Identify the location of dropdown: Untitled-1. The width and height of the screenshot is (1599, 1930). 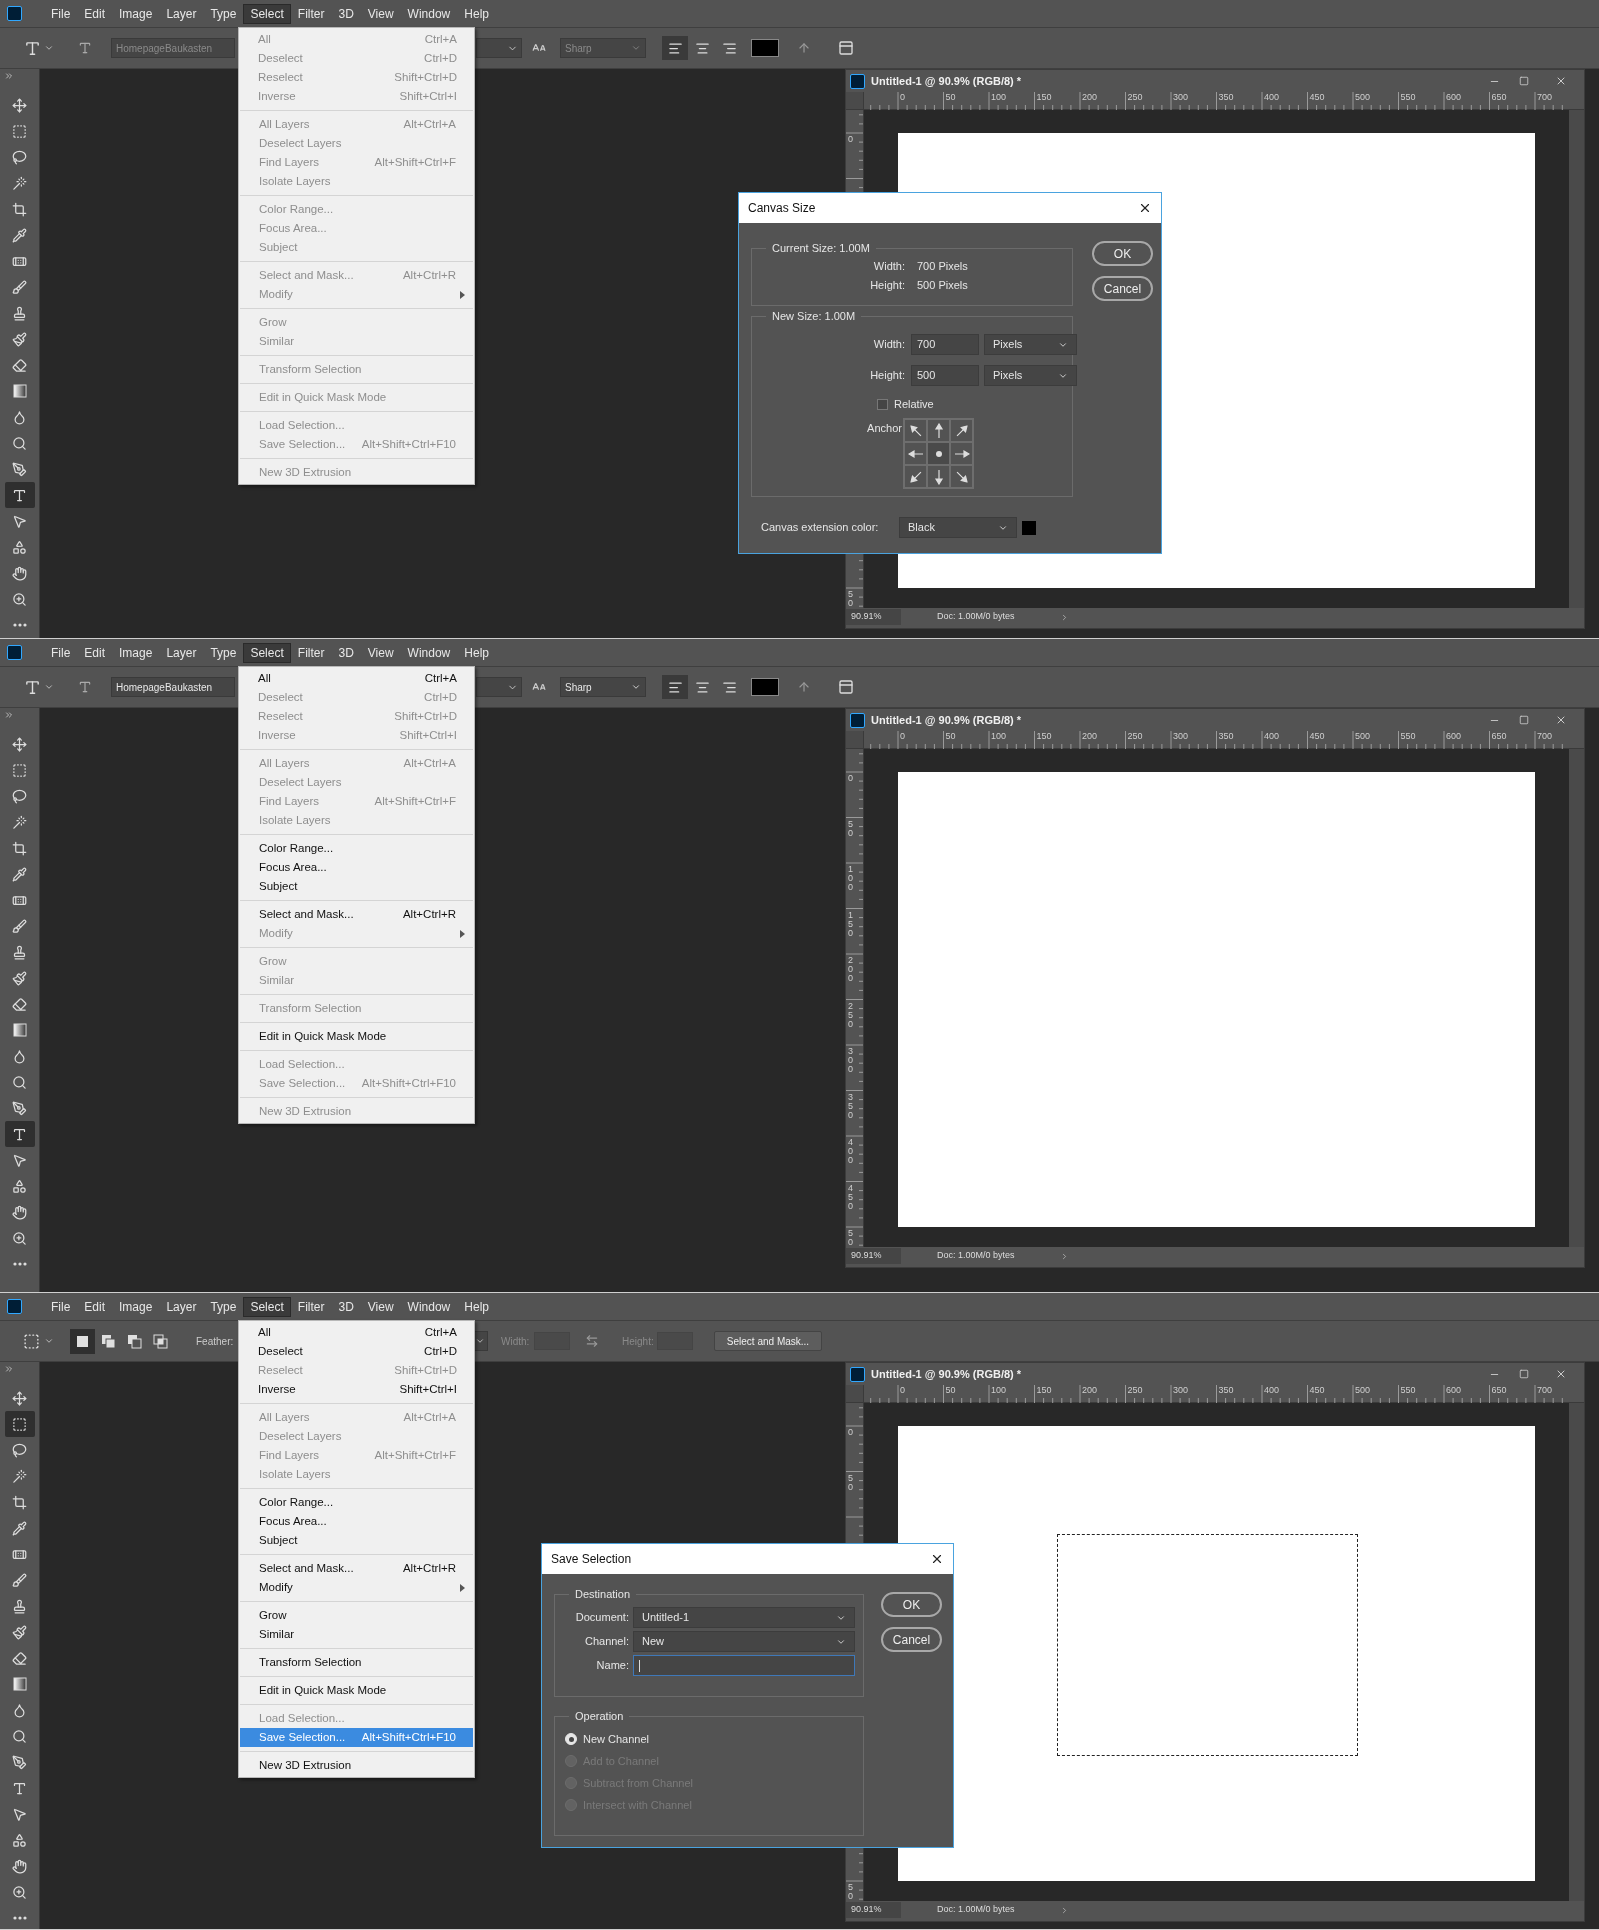
(744, 1617).